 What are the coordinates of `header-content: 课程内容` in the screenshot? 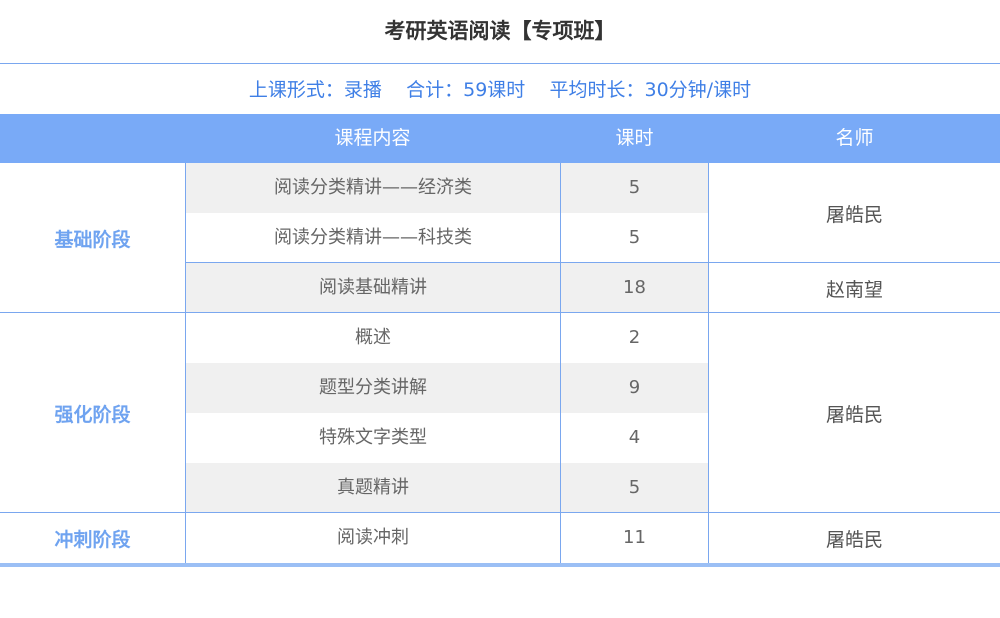 It's located at (372, 138).